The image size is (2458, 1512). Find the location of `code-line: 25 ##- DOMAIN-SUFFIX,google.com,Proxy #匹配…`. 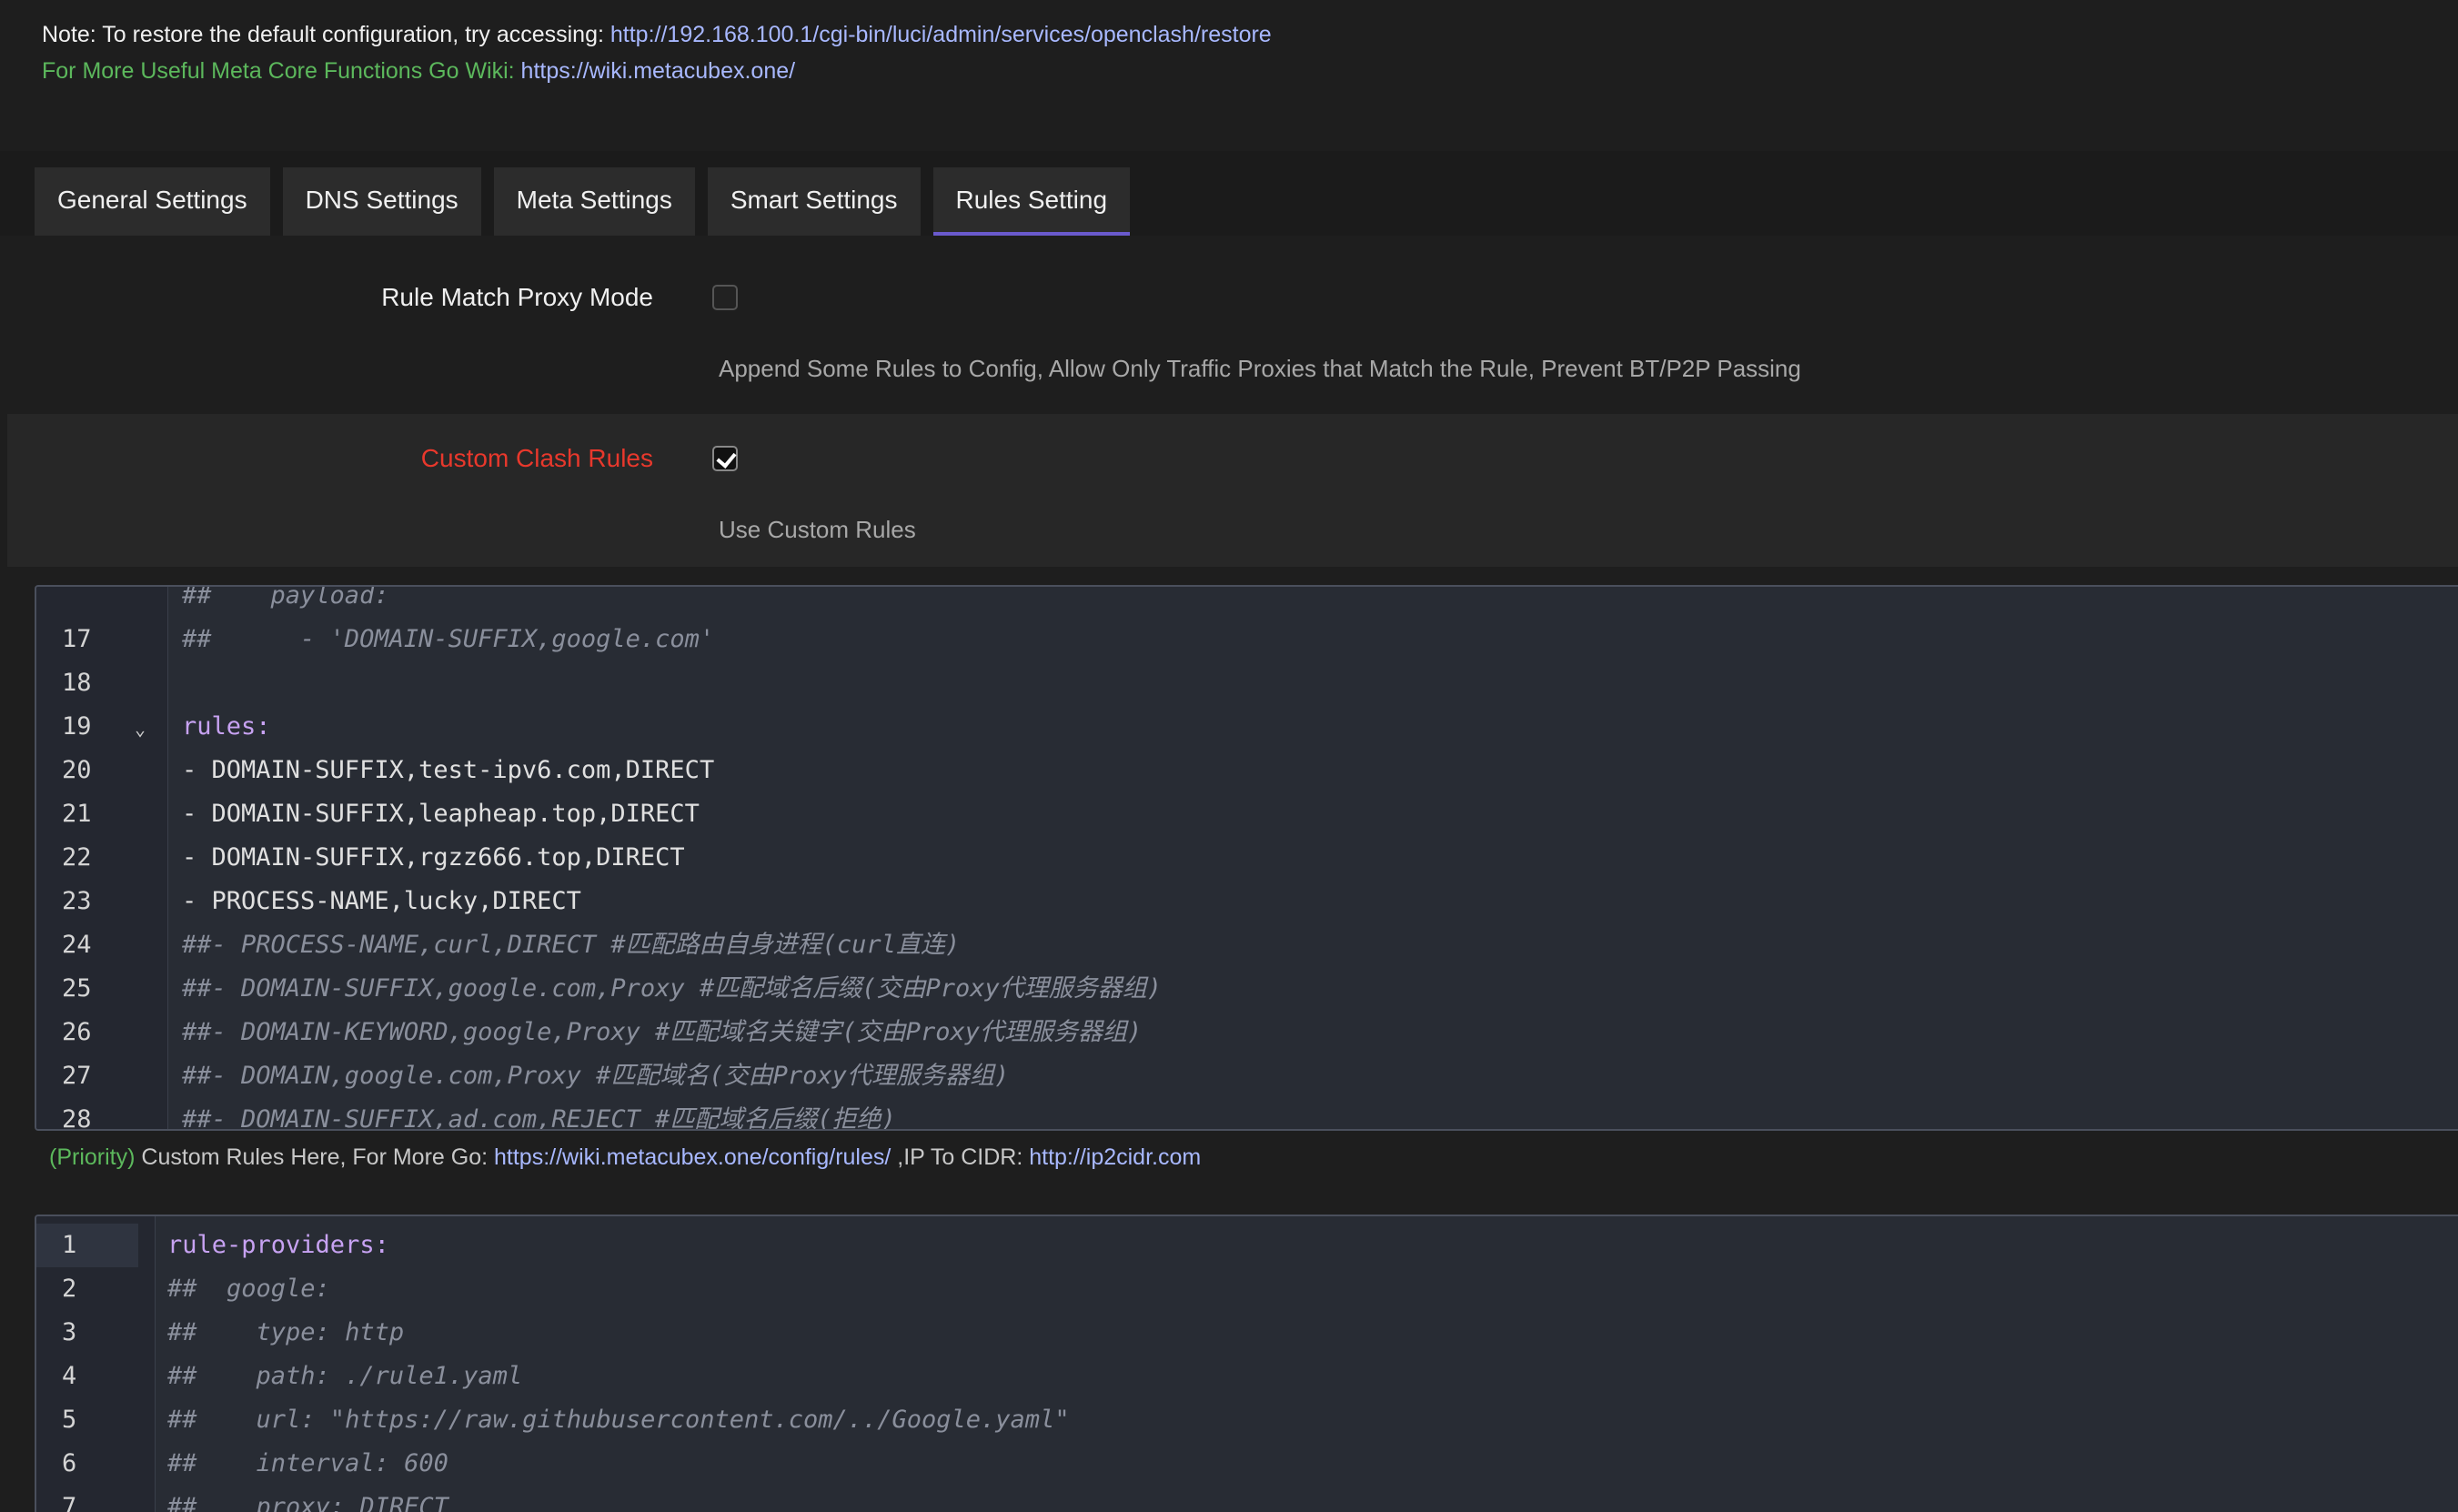

code-line: 25 ##- DOMAIN-SUFFIX,google.com,Proxy #匹配… is located at coordinates (1247, 989).